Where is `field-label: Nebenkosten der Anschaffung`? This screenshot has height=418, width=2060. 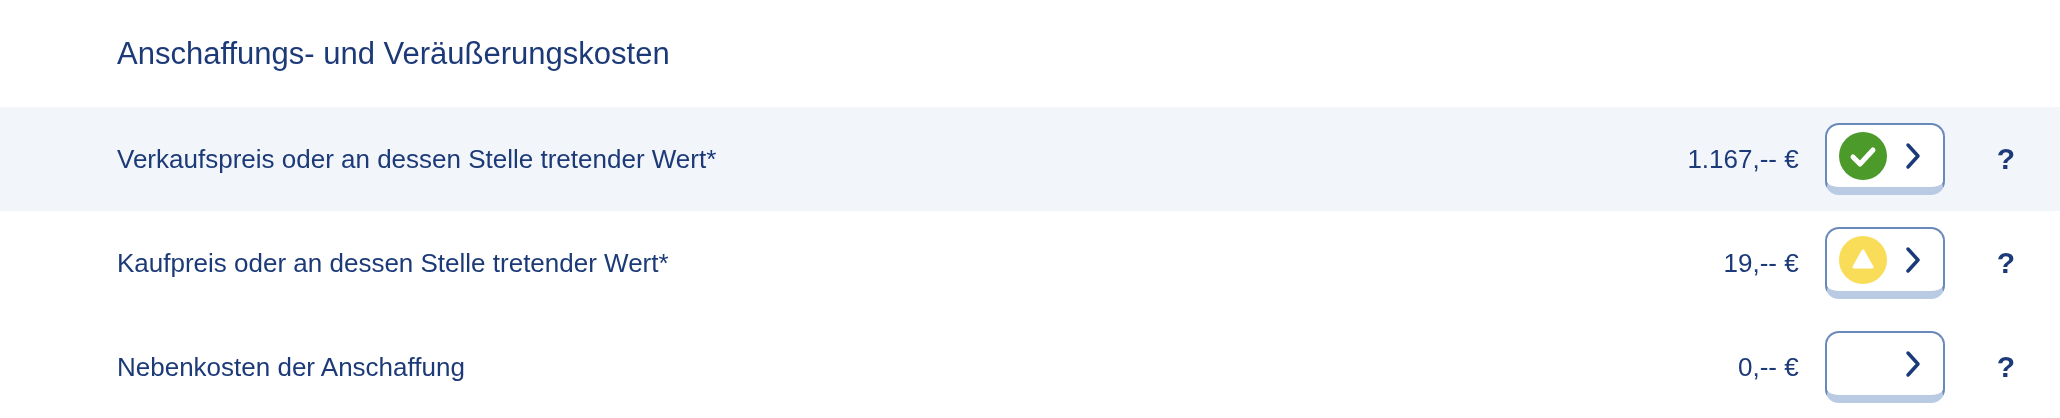
field-label: Nebenkosten der Anschaffung is located at coordinates (291, 367).